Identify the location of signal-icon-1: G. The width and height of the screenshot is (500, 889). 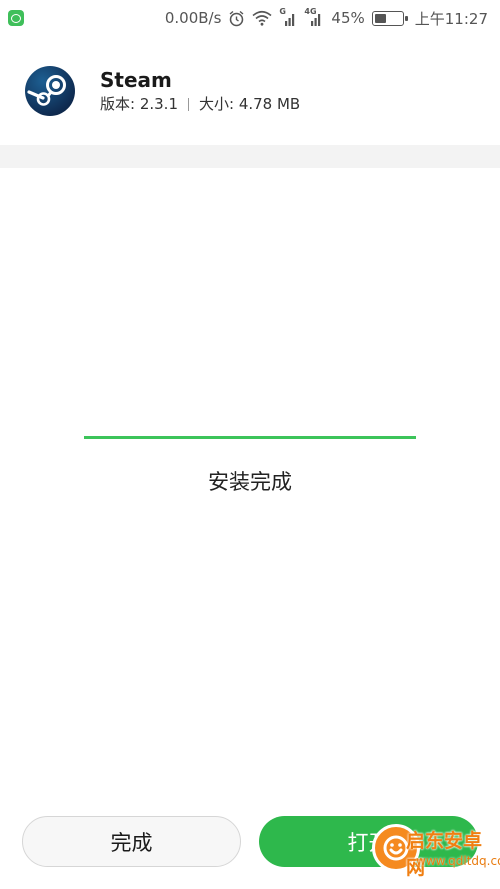
(288, 17).